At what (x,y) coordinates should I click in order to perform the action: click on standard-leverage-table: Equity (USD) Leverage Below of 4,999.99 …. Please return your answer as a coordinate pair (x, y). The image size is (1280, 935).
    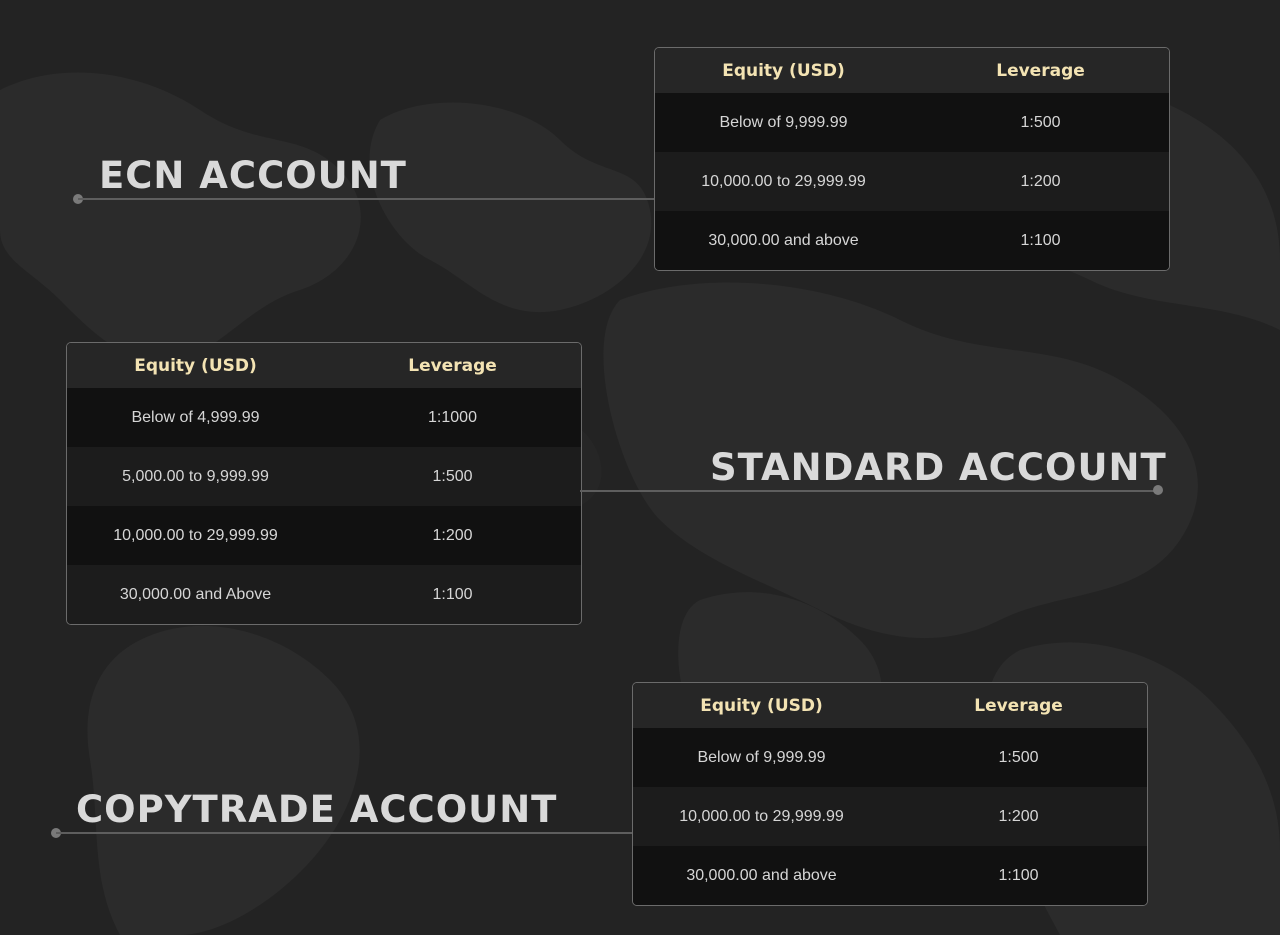
    Looking at the image, I should click on (324, 483).